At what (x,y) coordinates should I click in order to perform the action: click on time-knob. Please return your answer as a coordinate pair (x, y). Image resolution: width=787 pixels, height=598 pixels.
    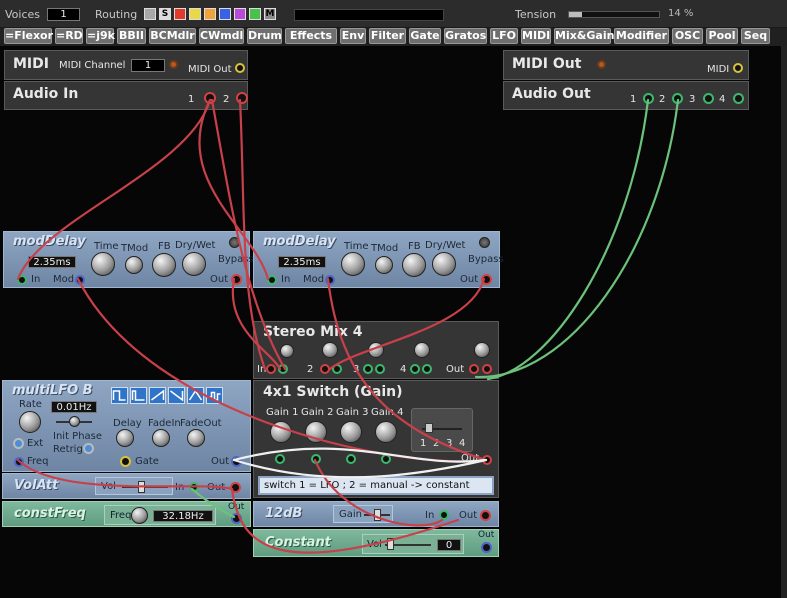
    Looking at the image, I should click on (353, 264).